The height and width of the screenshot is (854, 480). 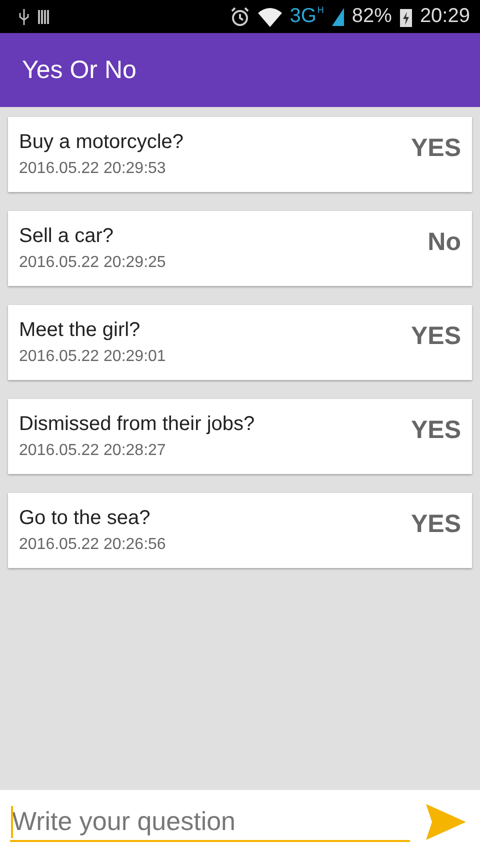 I want to click on answer-text: No, so click(x=444, y=242).